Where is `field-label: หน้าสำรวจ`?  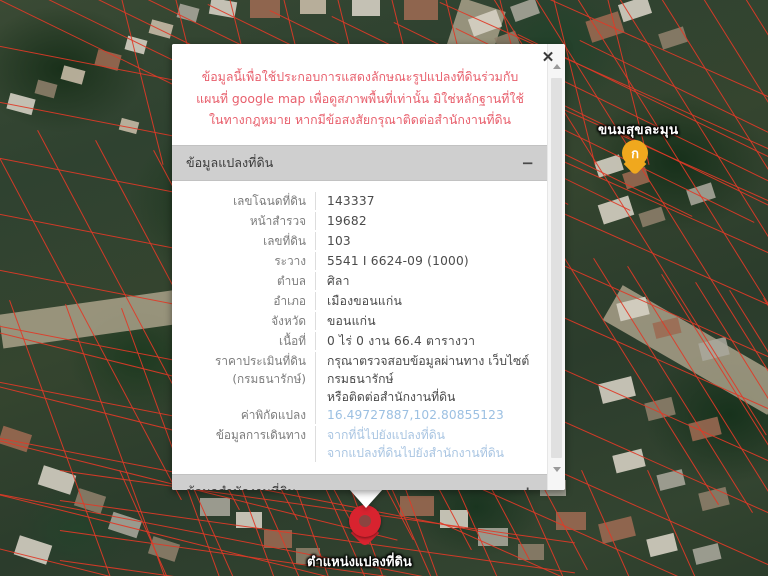 field-label: หน้าสำรวจ is located at coordinates (277, 221).